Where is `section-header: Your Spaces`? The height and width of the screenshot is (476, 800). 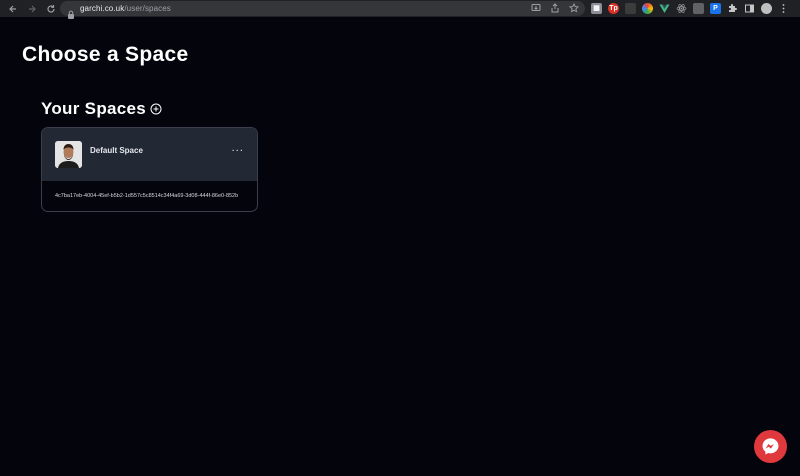 section-header: Your Spaces is located at coordinates (101, 109).